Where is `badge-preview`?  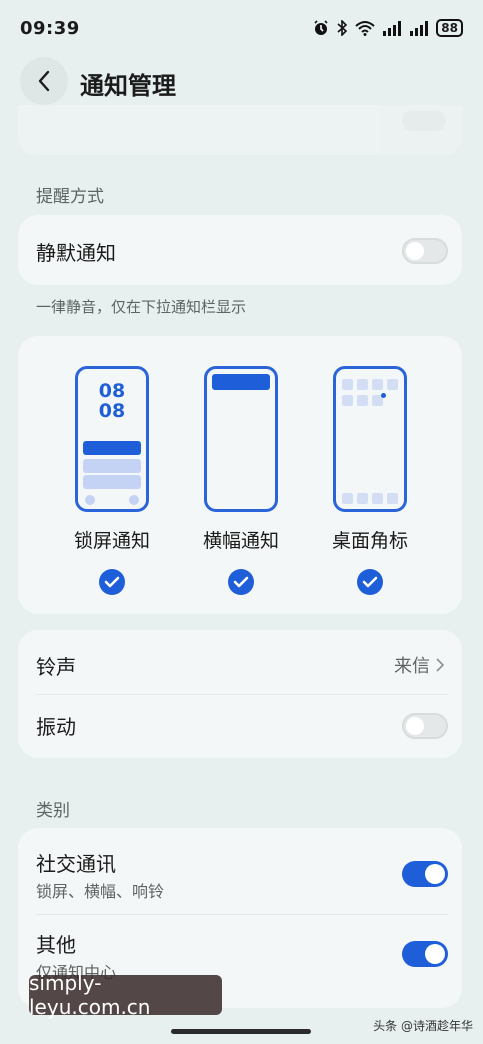
badge-preview is located at coordinates (370, 439).